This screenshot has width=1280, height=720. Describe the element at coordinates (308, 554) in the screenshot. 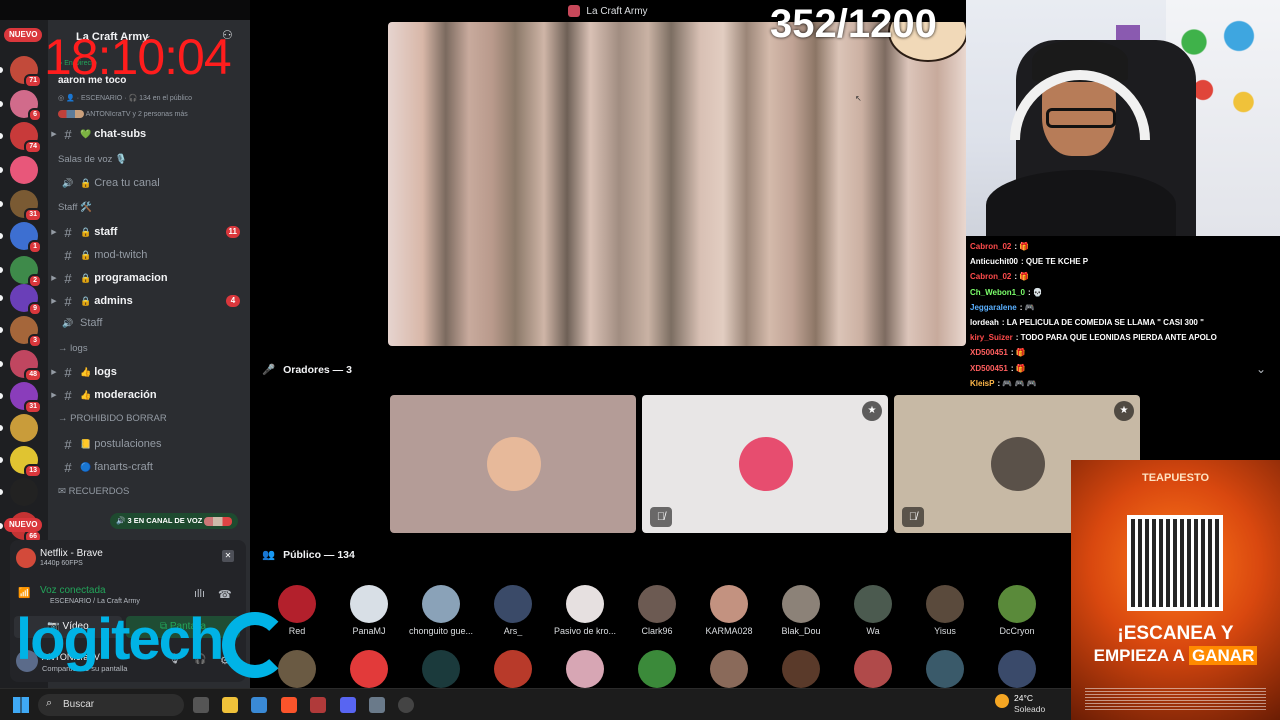

I see `audience-header: 👥 Público — 134` at that location.